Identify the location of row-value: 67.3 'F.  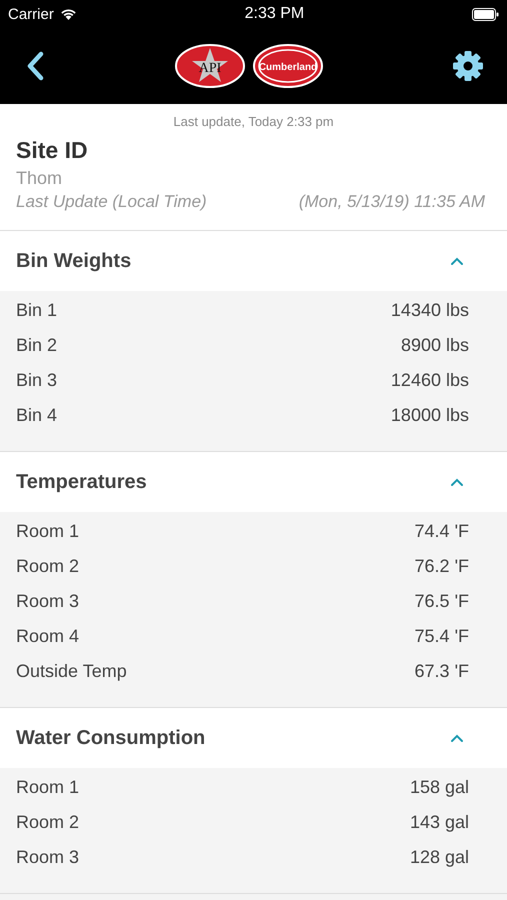
(441, 671).